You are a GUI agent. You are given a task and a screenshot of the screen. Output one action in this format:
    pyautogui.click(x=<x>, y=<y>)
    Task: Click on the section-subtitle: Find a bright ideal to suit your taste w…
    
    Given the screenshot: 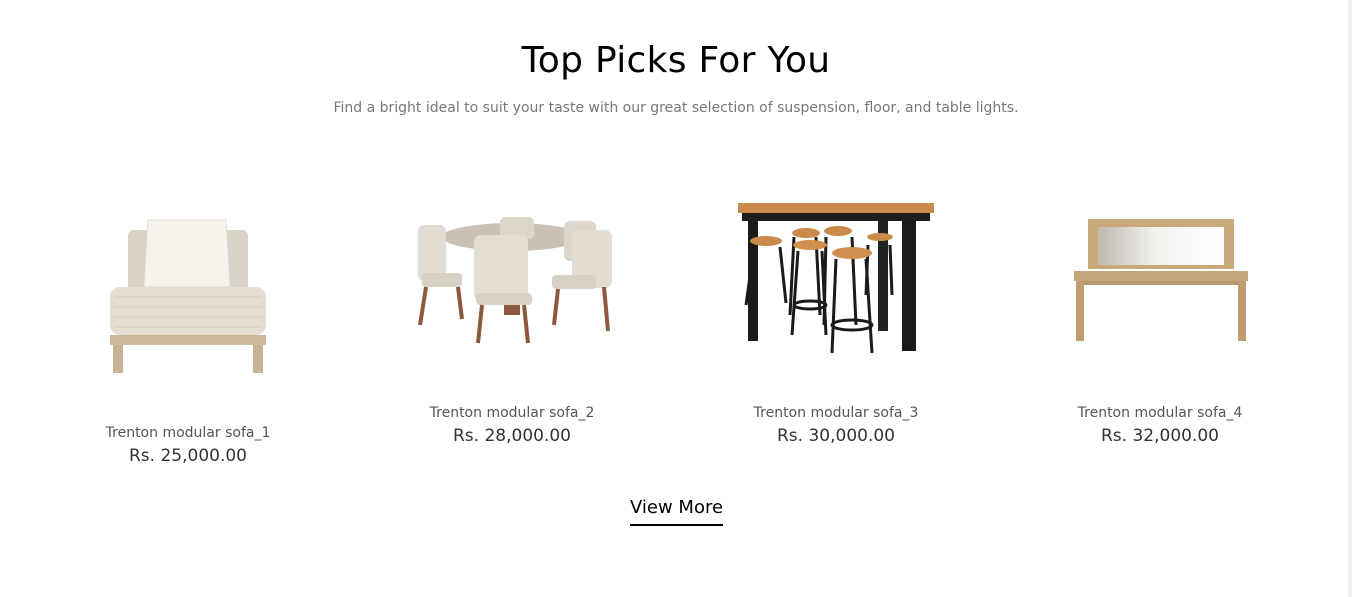 What is the action you would take?
    pyautogui.click(x=676, y=108)
    